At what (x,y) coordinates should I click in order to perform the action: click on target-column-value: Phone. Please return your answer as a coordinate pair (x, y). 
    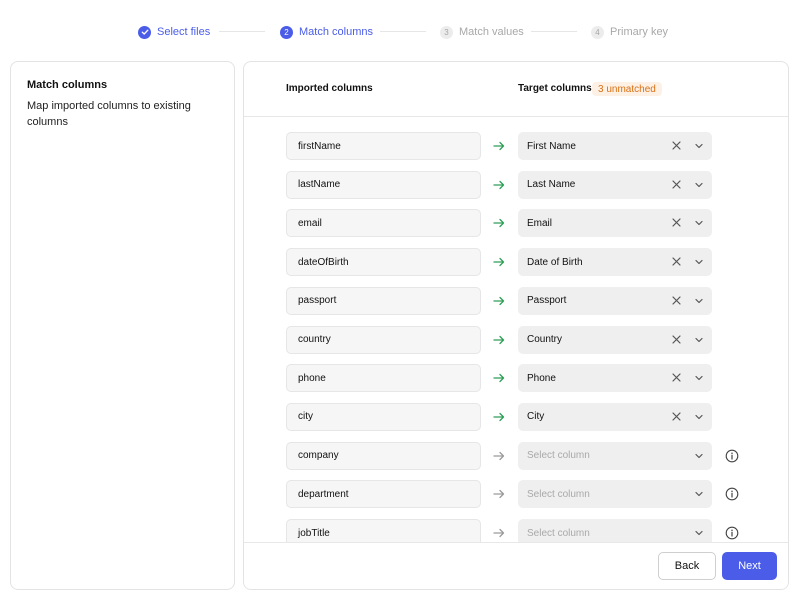
    Looking at the image, I should click on (541, 378).